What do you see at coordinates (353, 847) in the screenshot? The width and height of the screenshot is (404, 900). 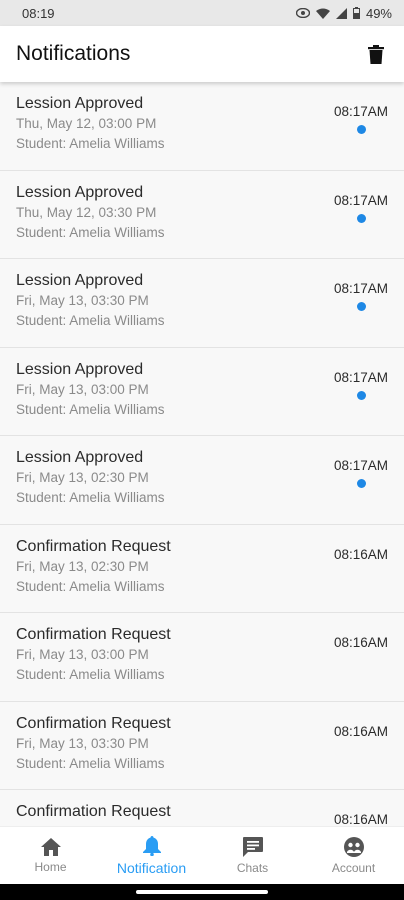 I see `account-icon` at bounding box center [353, 847].